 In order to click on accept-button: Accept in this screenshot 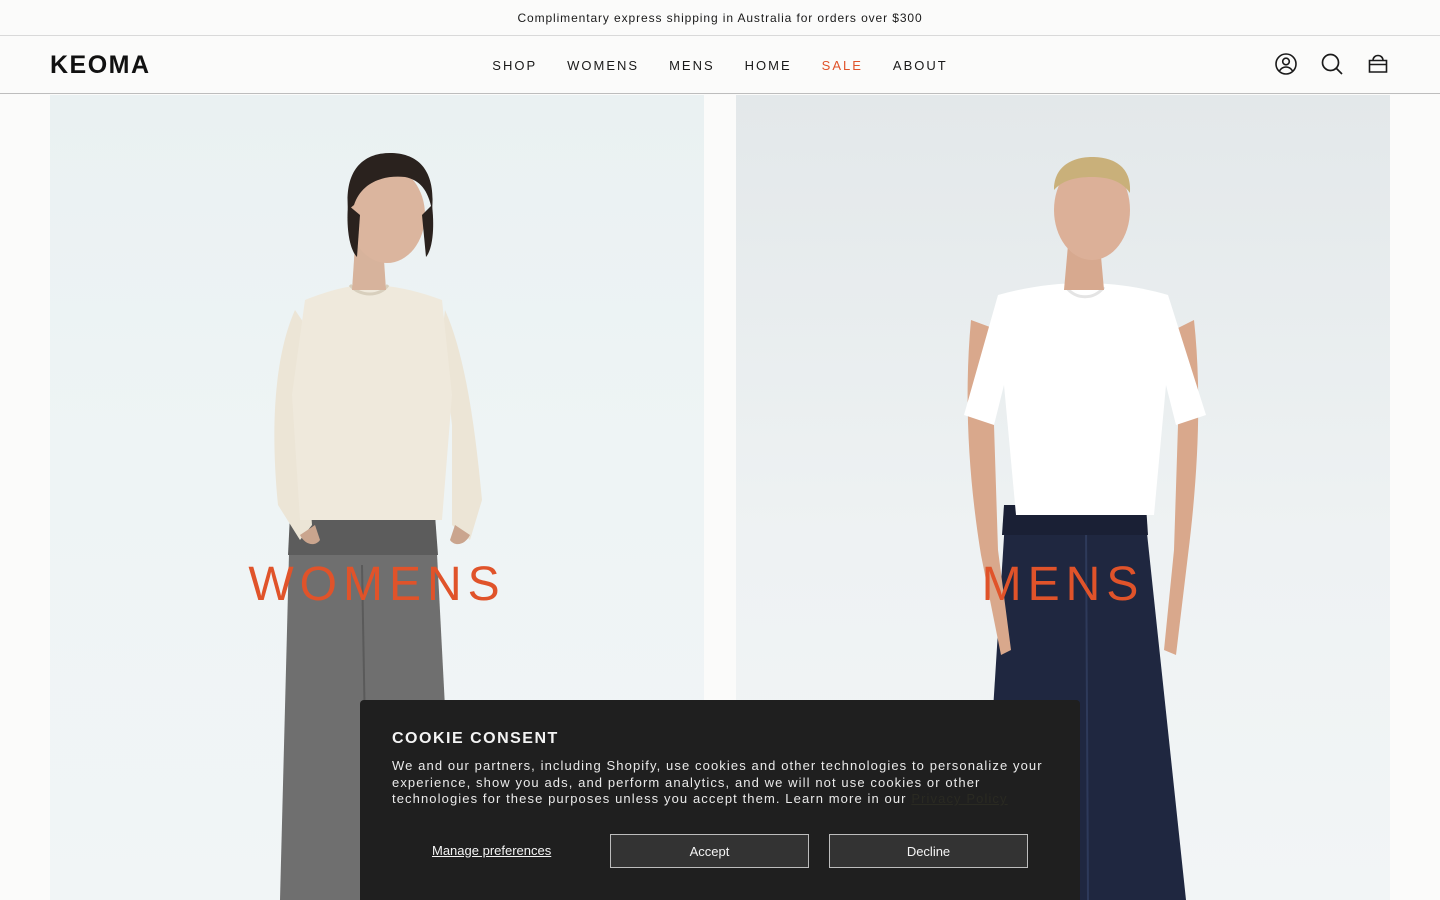, I will do `click(709, 851)`.